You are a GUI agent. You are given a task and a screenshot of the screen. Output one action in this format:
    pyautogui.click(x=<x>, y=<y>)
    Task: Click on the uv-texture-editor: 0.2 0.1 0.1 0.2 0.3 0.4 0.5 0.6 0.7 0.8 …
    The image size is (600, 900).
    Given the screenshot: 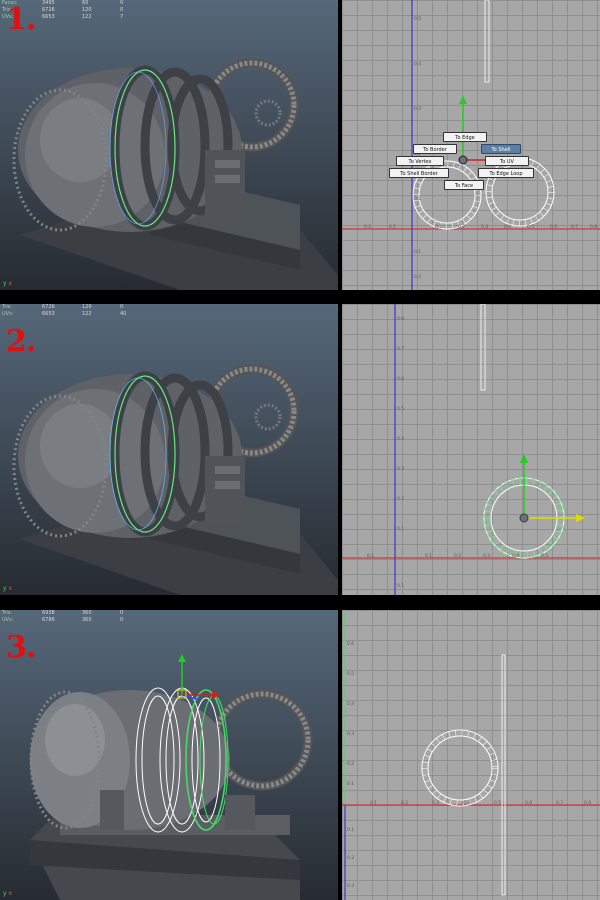 What is the action you would take?
    pyautogui.click(x=471, y=145)
    